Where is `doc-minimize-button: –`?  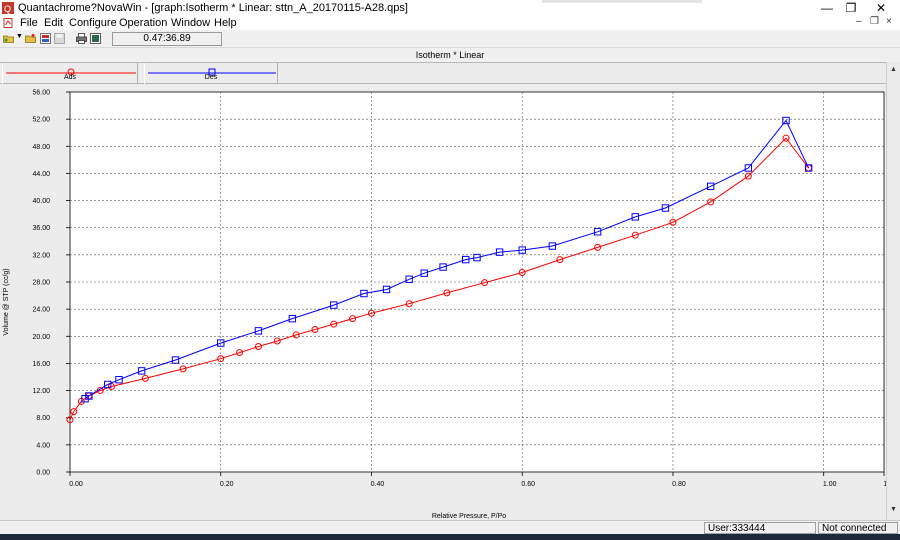 doc-minimize-button: – is located at coordinates (859, 21).